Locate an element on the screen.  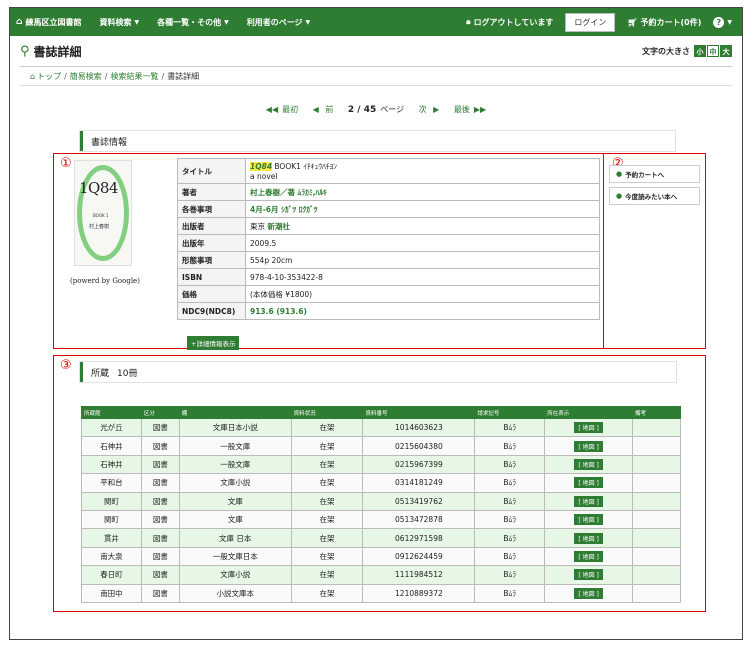
nav-label: 各種一覧・その他 is located at coordinates (189, 22).